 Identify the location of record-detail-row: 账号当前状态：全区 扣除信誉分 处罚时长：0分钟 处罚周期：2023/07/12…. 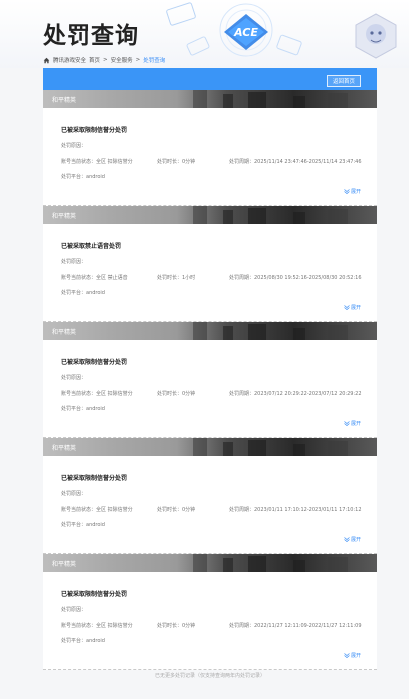
(211, 394).